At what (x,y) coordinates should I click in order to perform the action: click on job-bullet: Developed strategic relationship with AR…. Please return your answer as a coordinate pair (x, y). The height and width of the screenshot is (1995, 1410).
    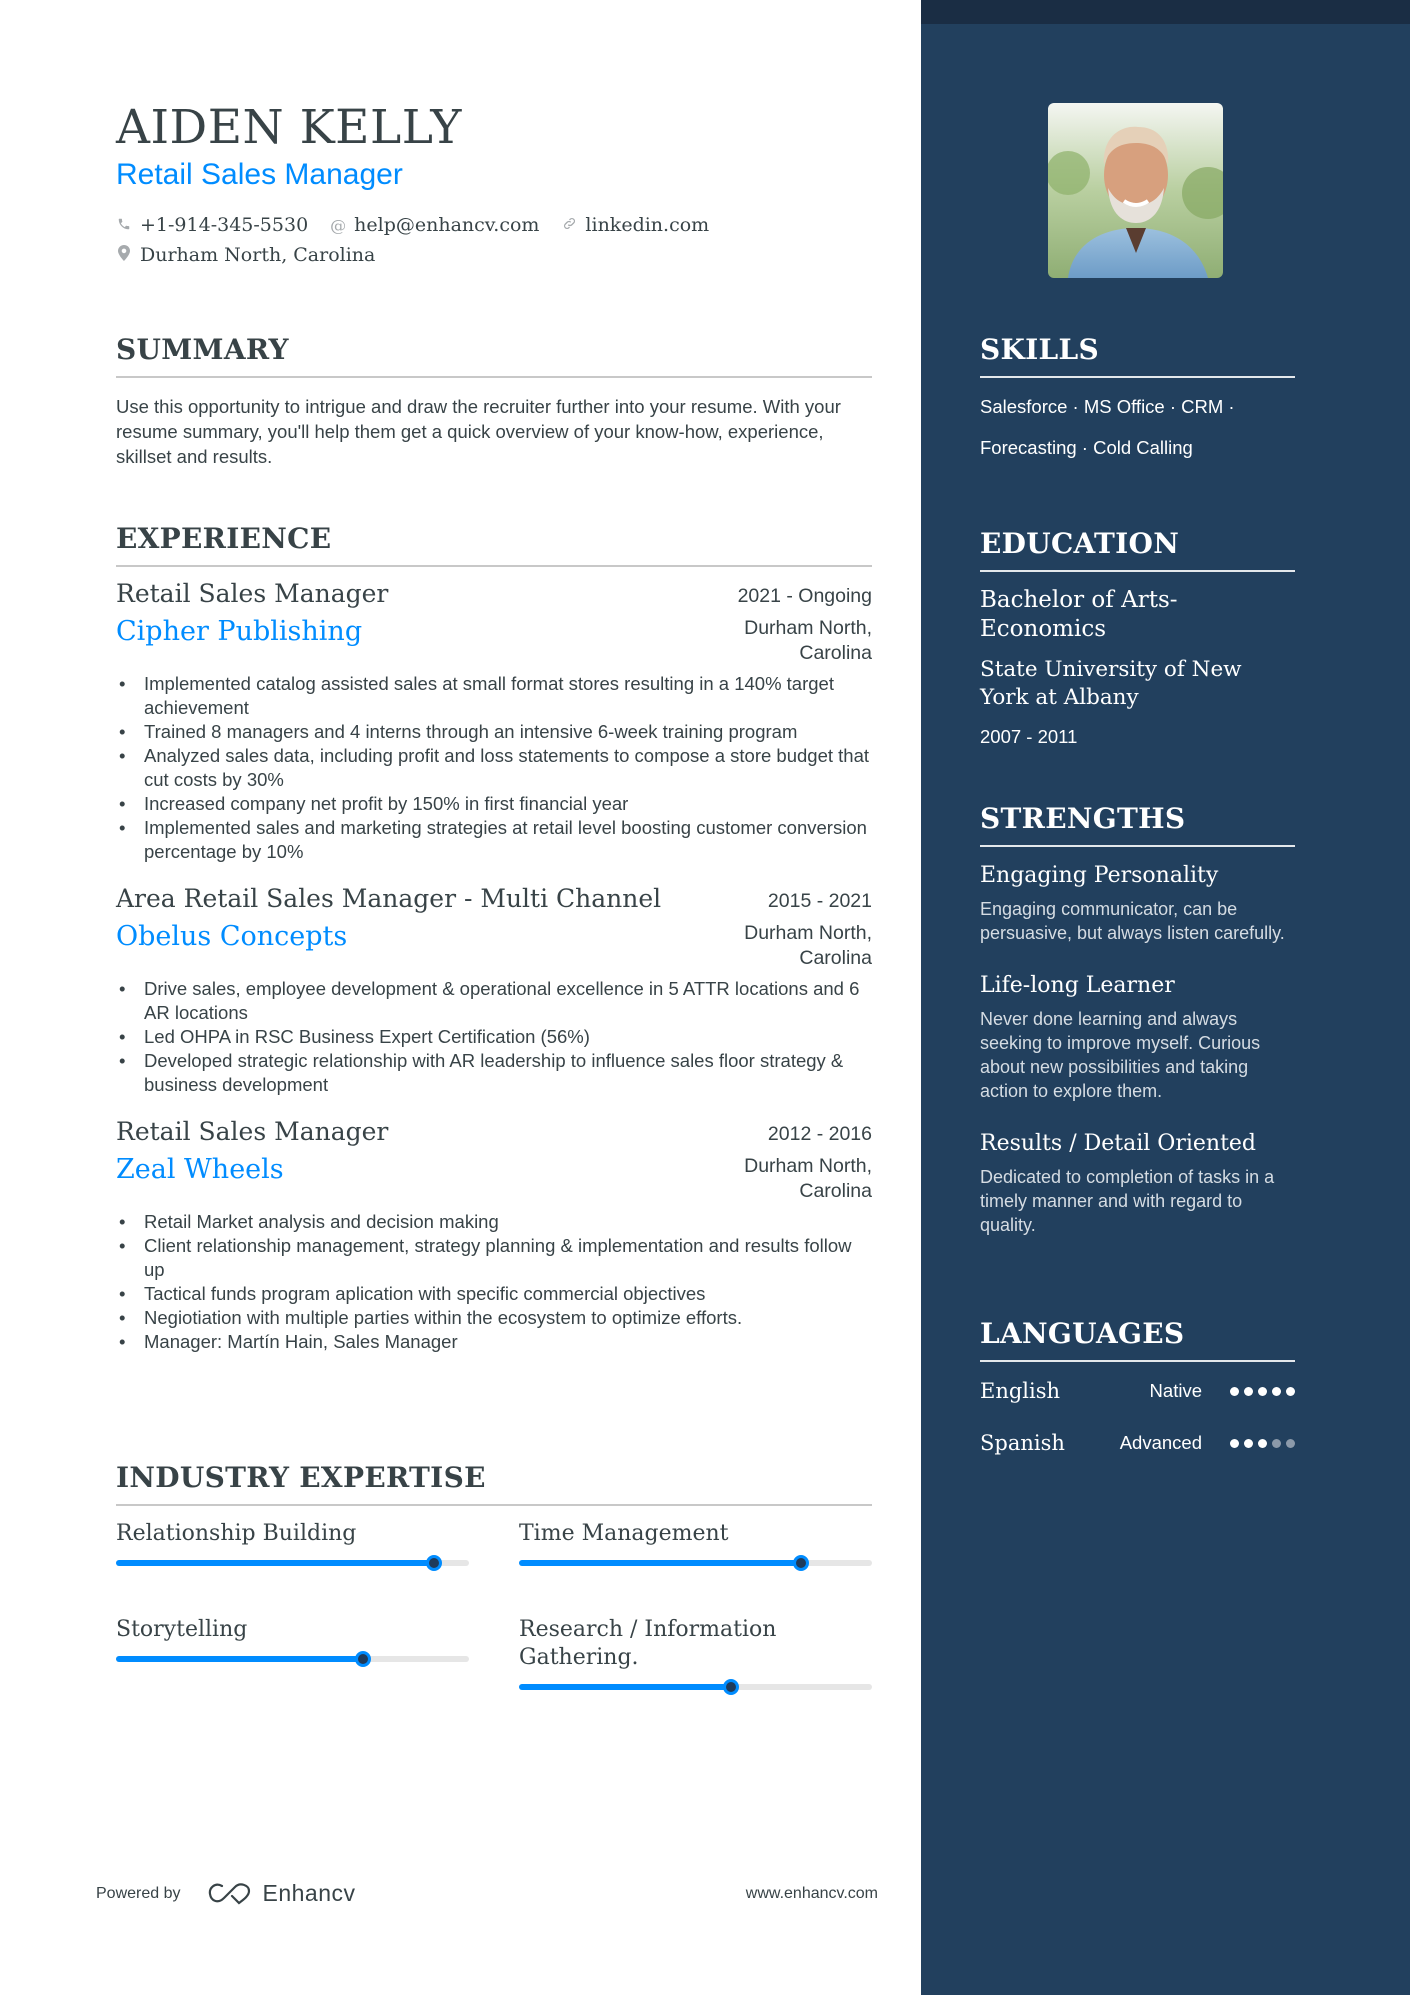
    Looking at the image, I should click on (494, 1073).